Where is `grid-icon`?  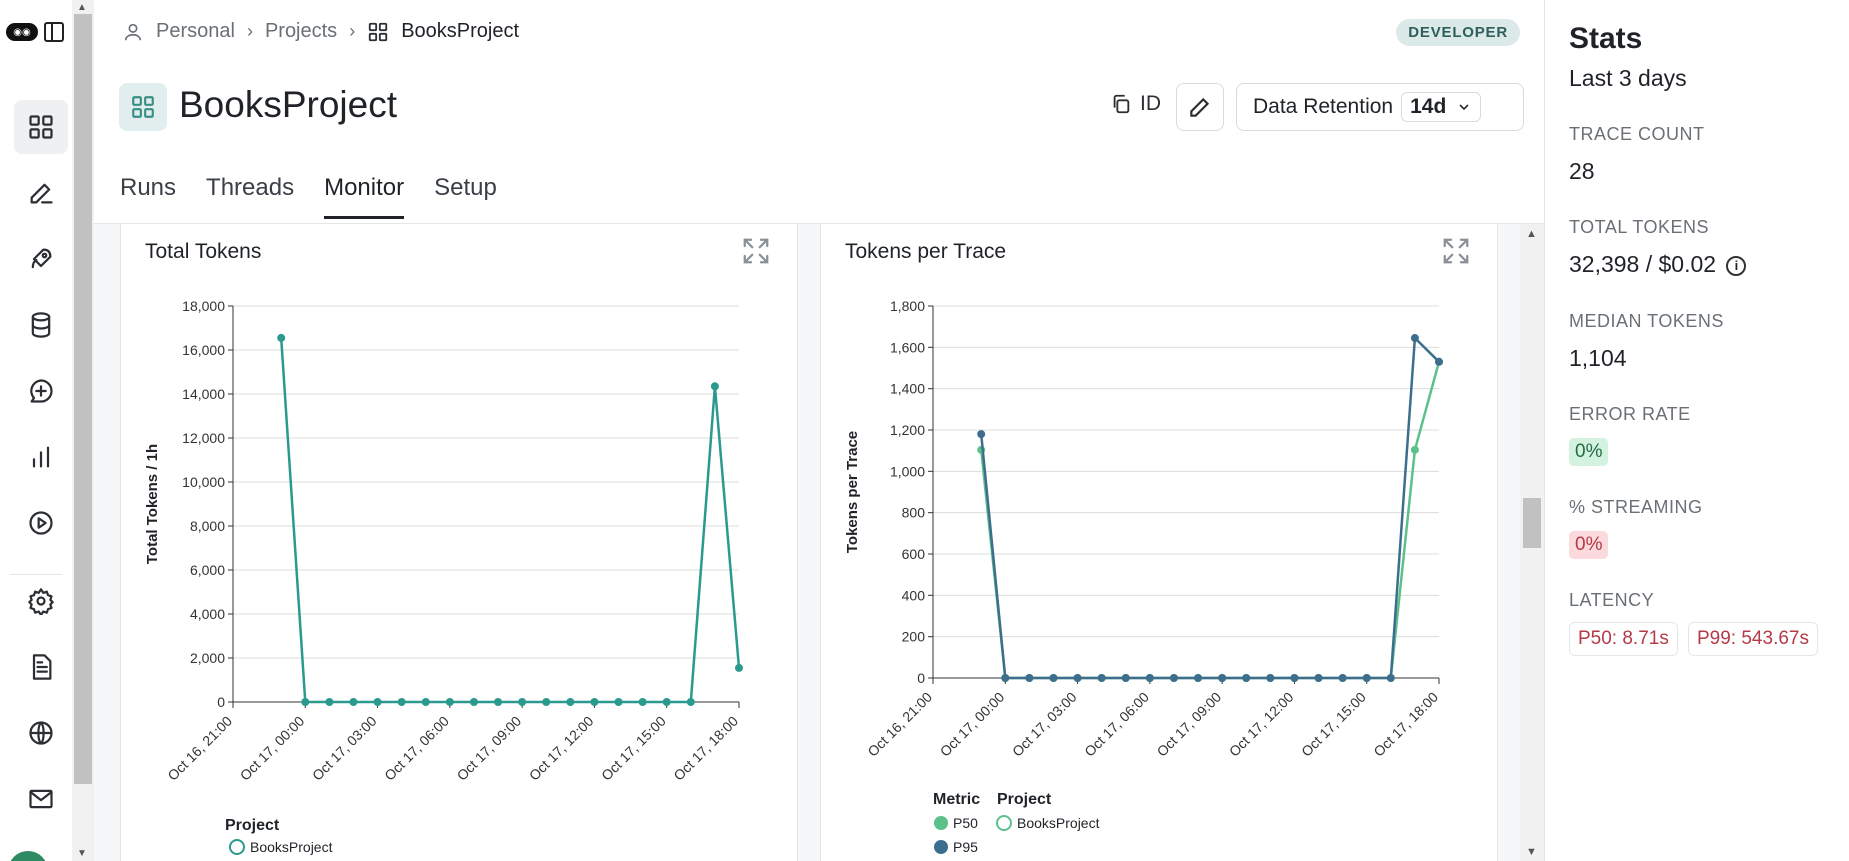
grid-icon is located at coordinates (143, 107).